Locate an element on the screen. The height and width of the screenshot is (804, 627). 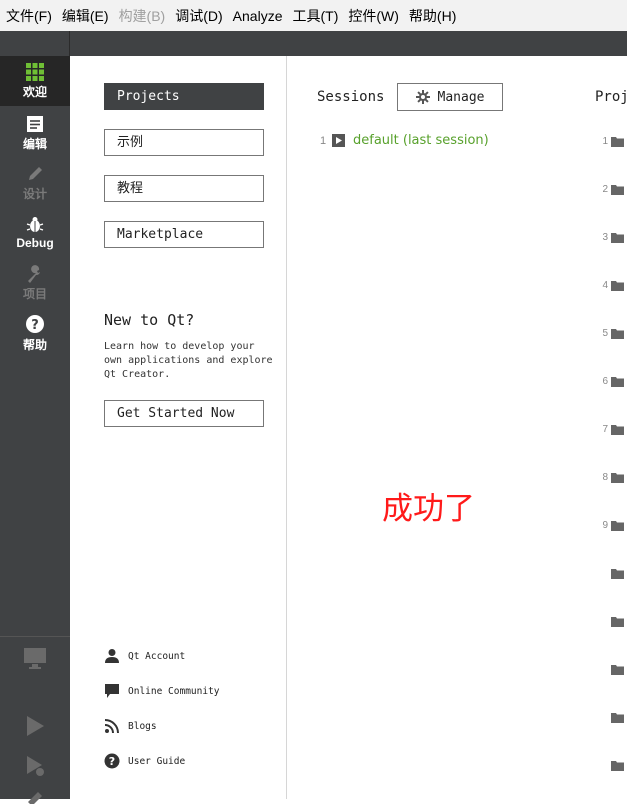
tutorials-button: 教程 is located at coordinates (184, 188).